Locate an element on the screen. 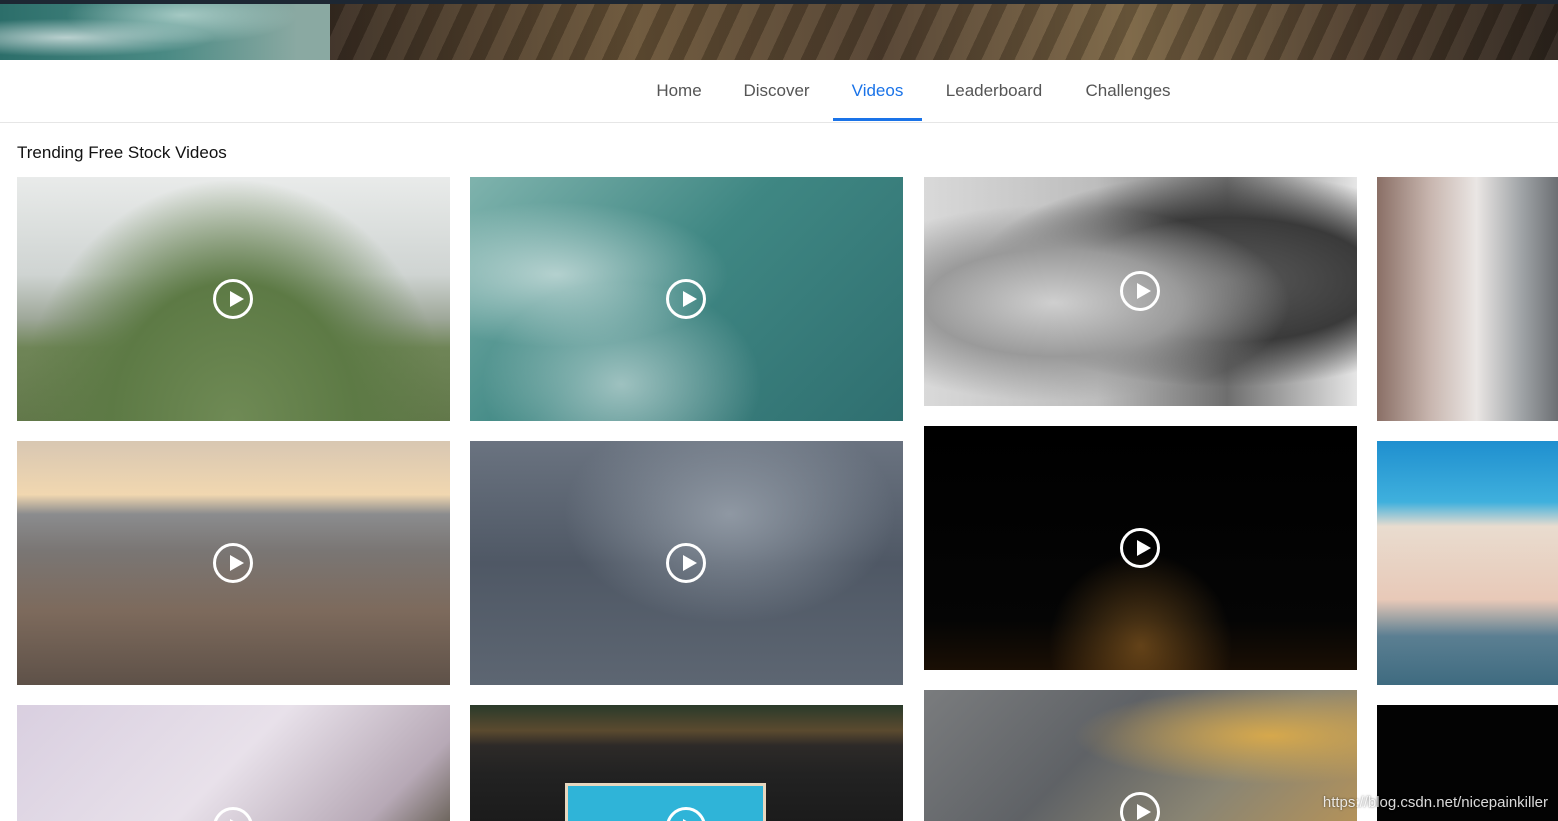 This screenshot has height=821, width=1558. tab-videos: Videos is located at coordinates (877, 90).